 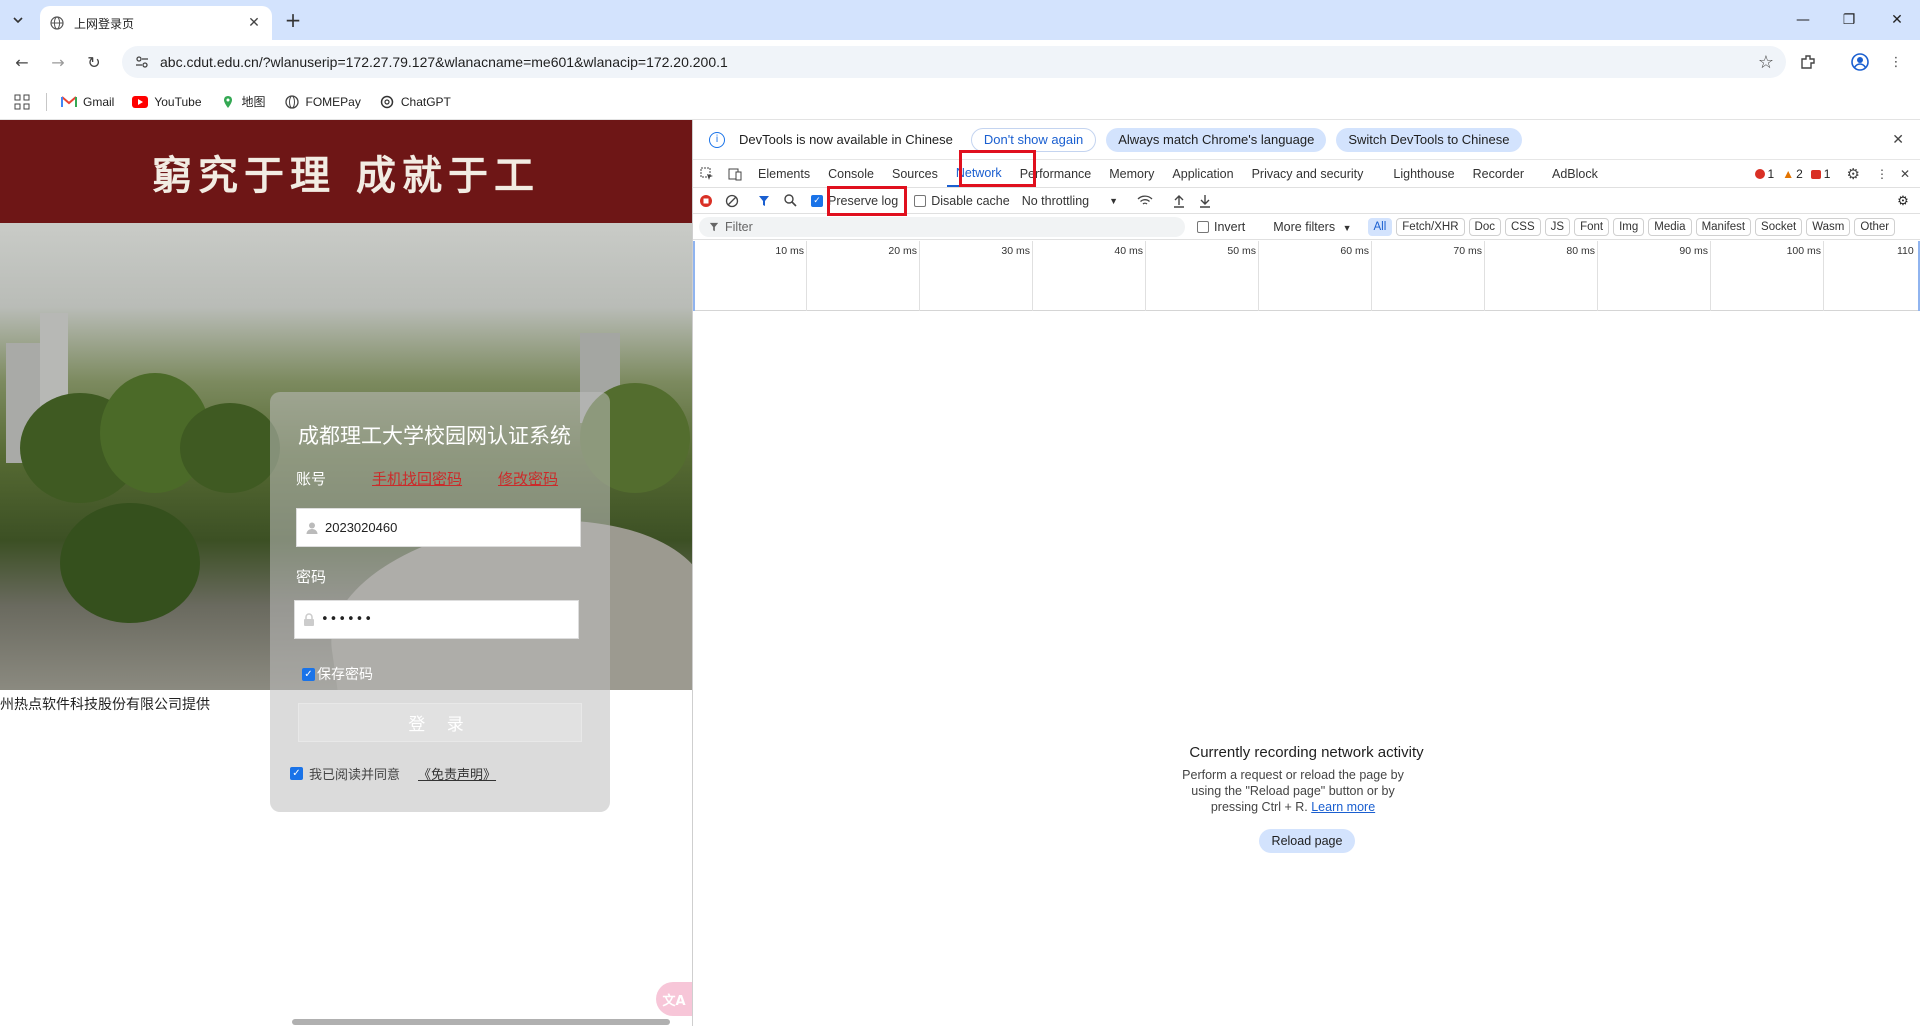 What do you see at coordinates (346, 1022) in the screenshot?
I see `horizontal-scrollbar` at bounding box center [346, 1022].